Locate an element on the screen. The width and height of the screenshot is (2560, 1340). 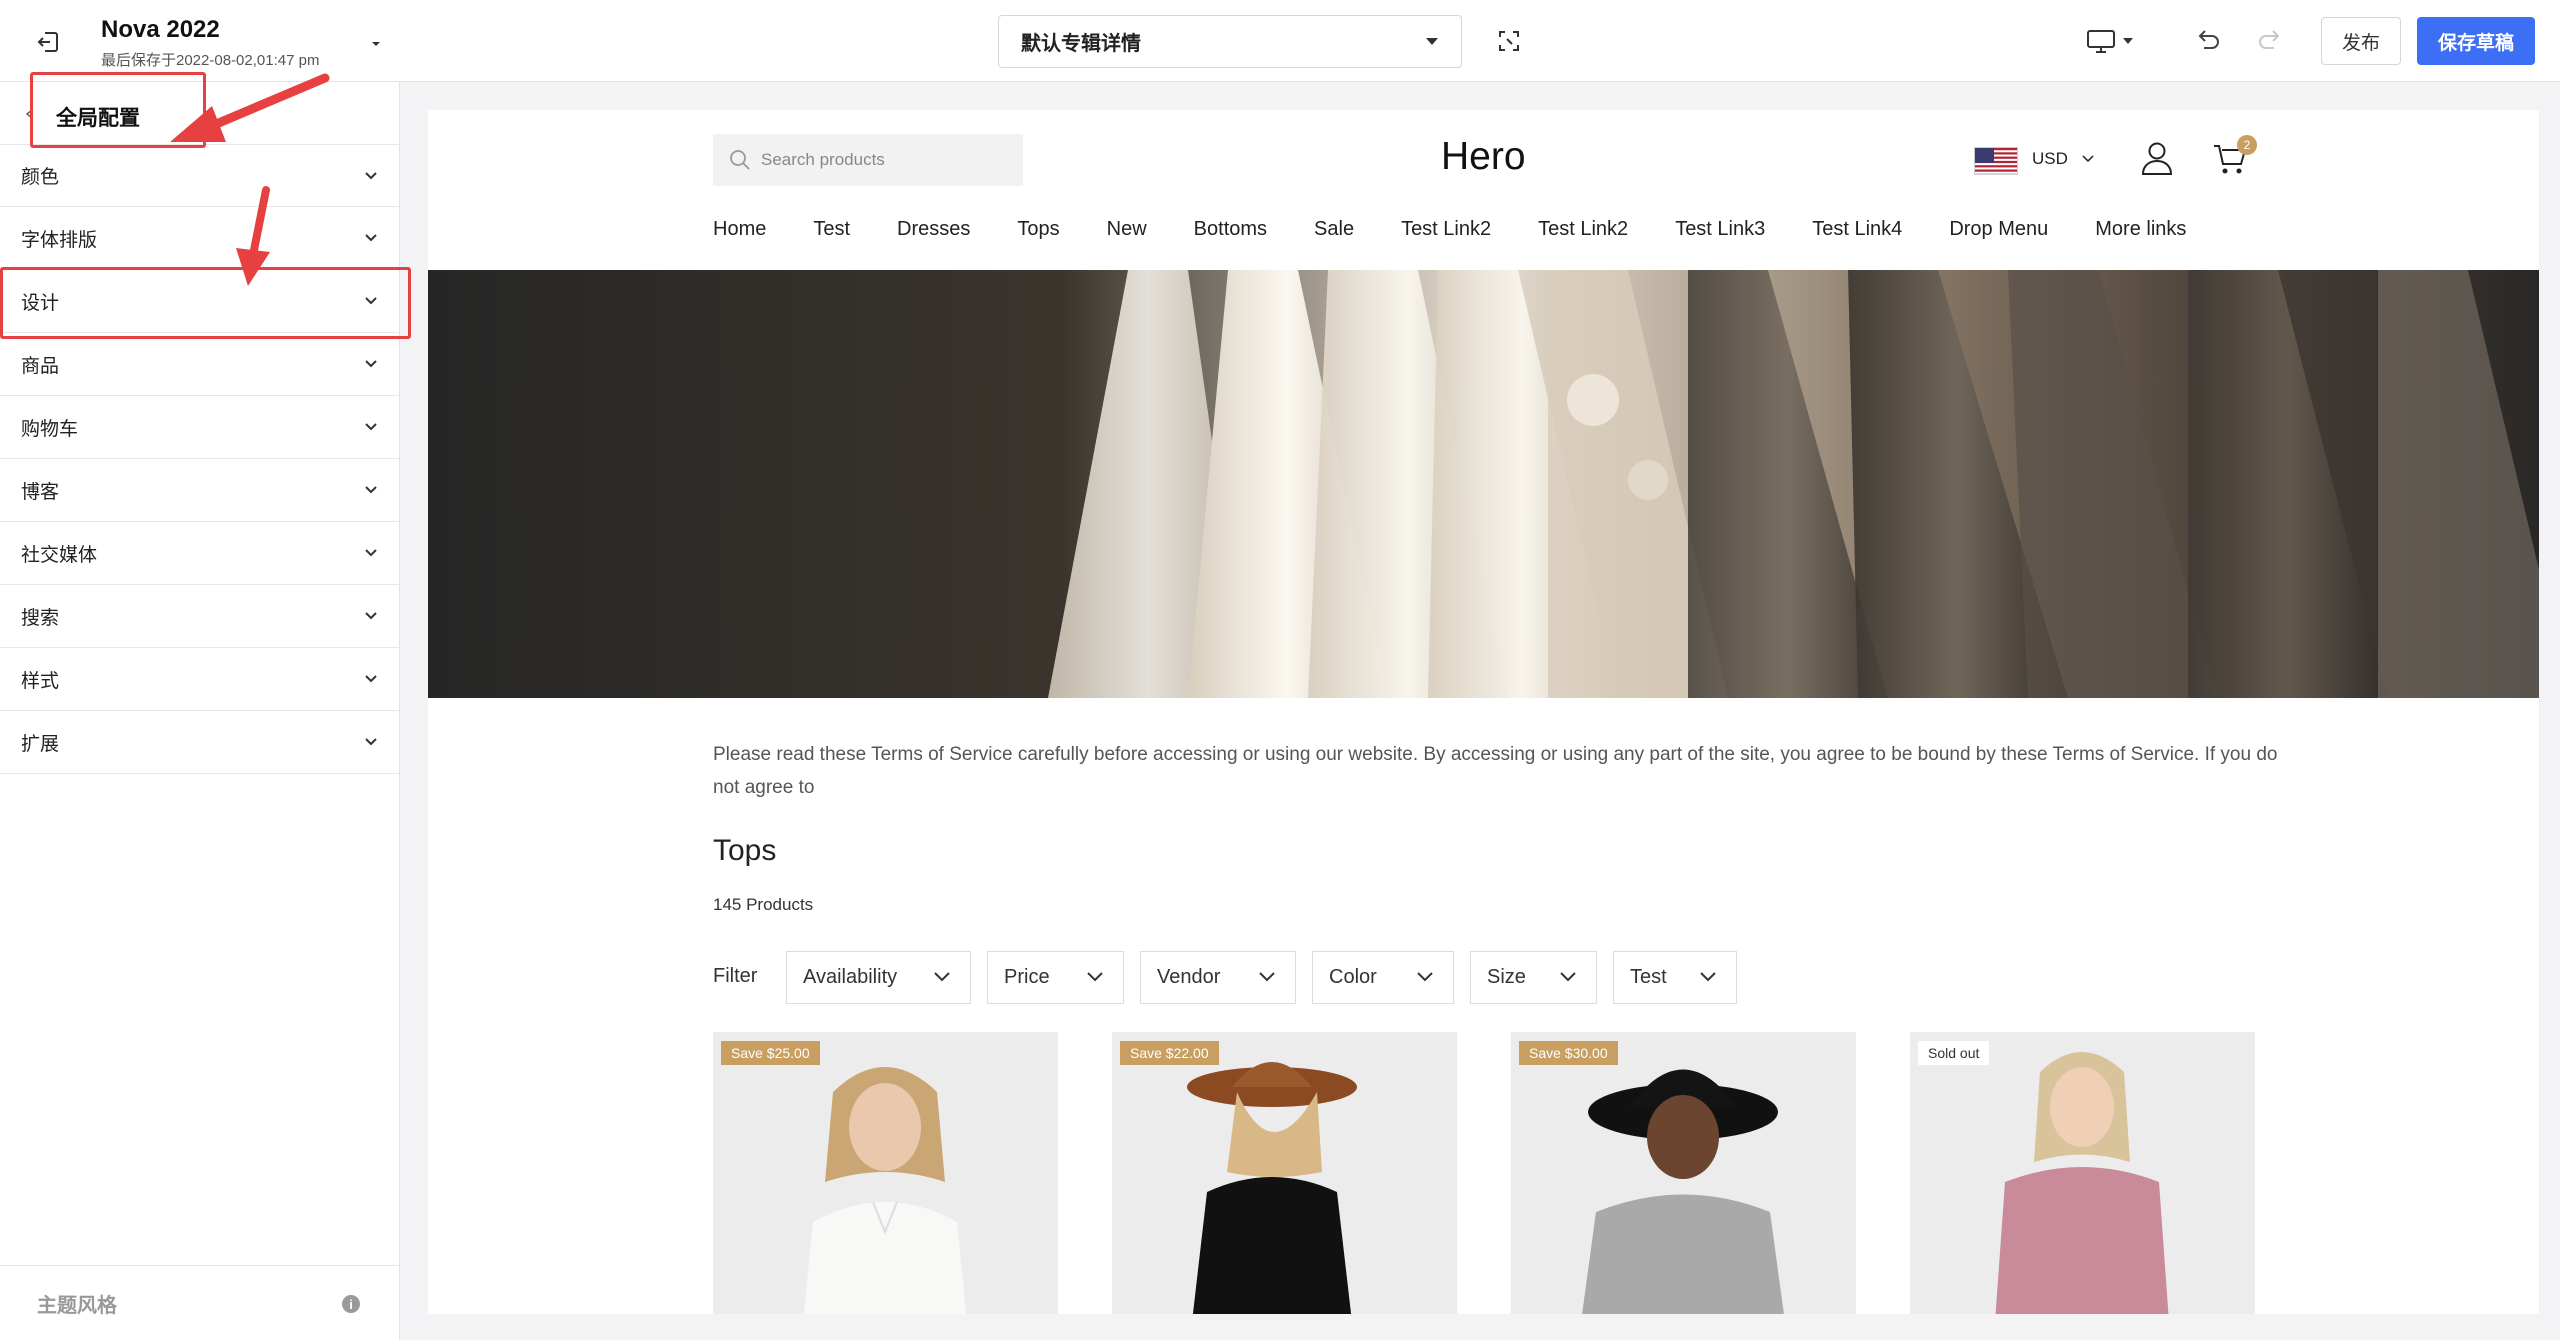
us-flag-icon is located at coordinates (1996, 161).